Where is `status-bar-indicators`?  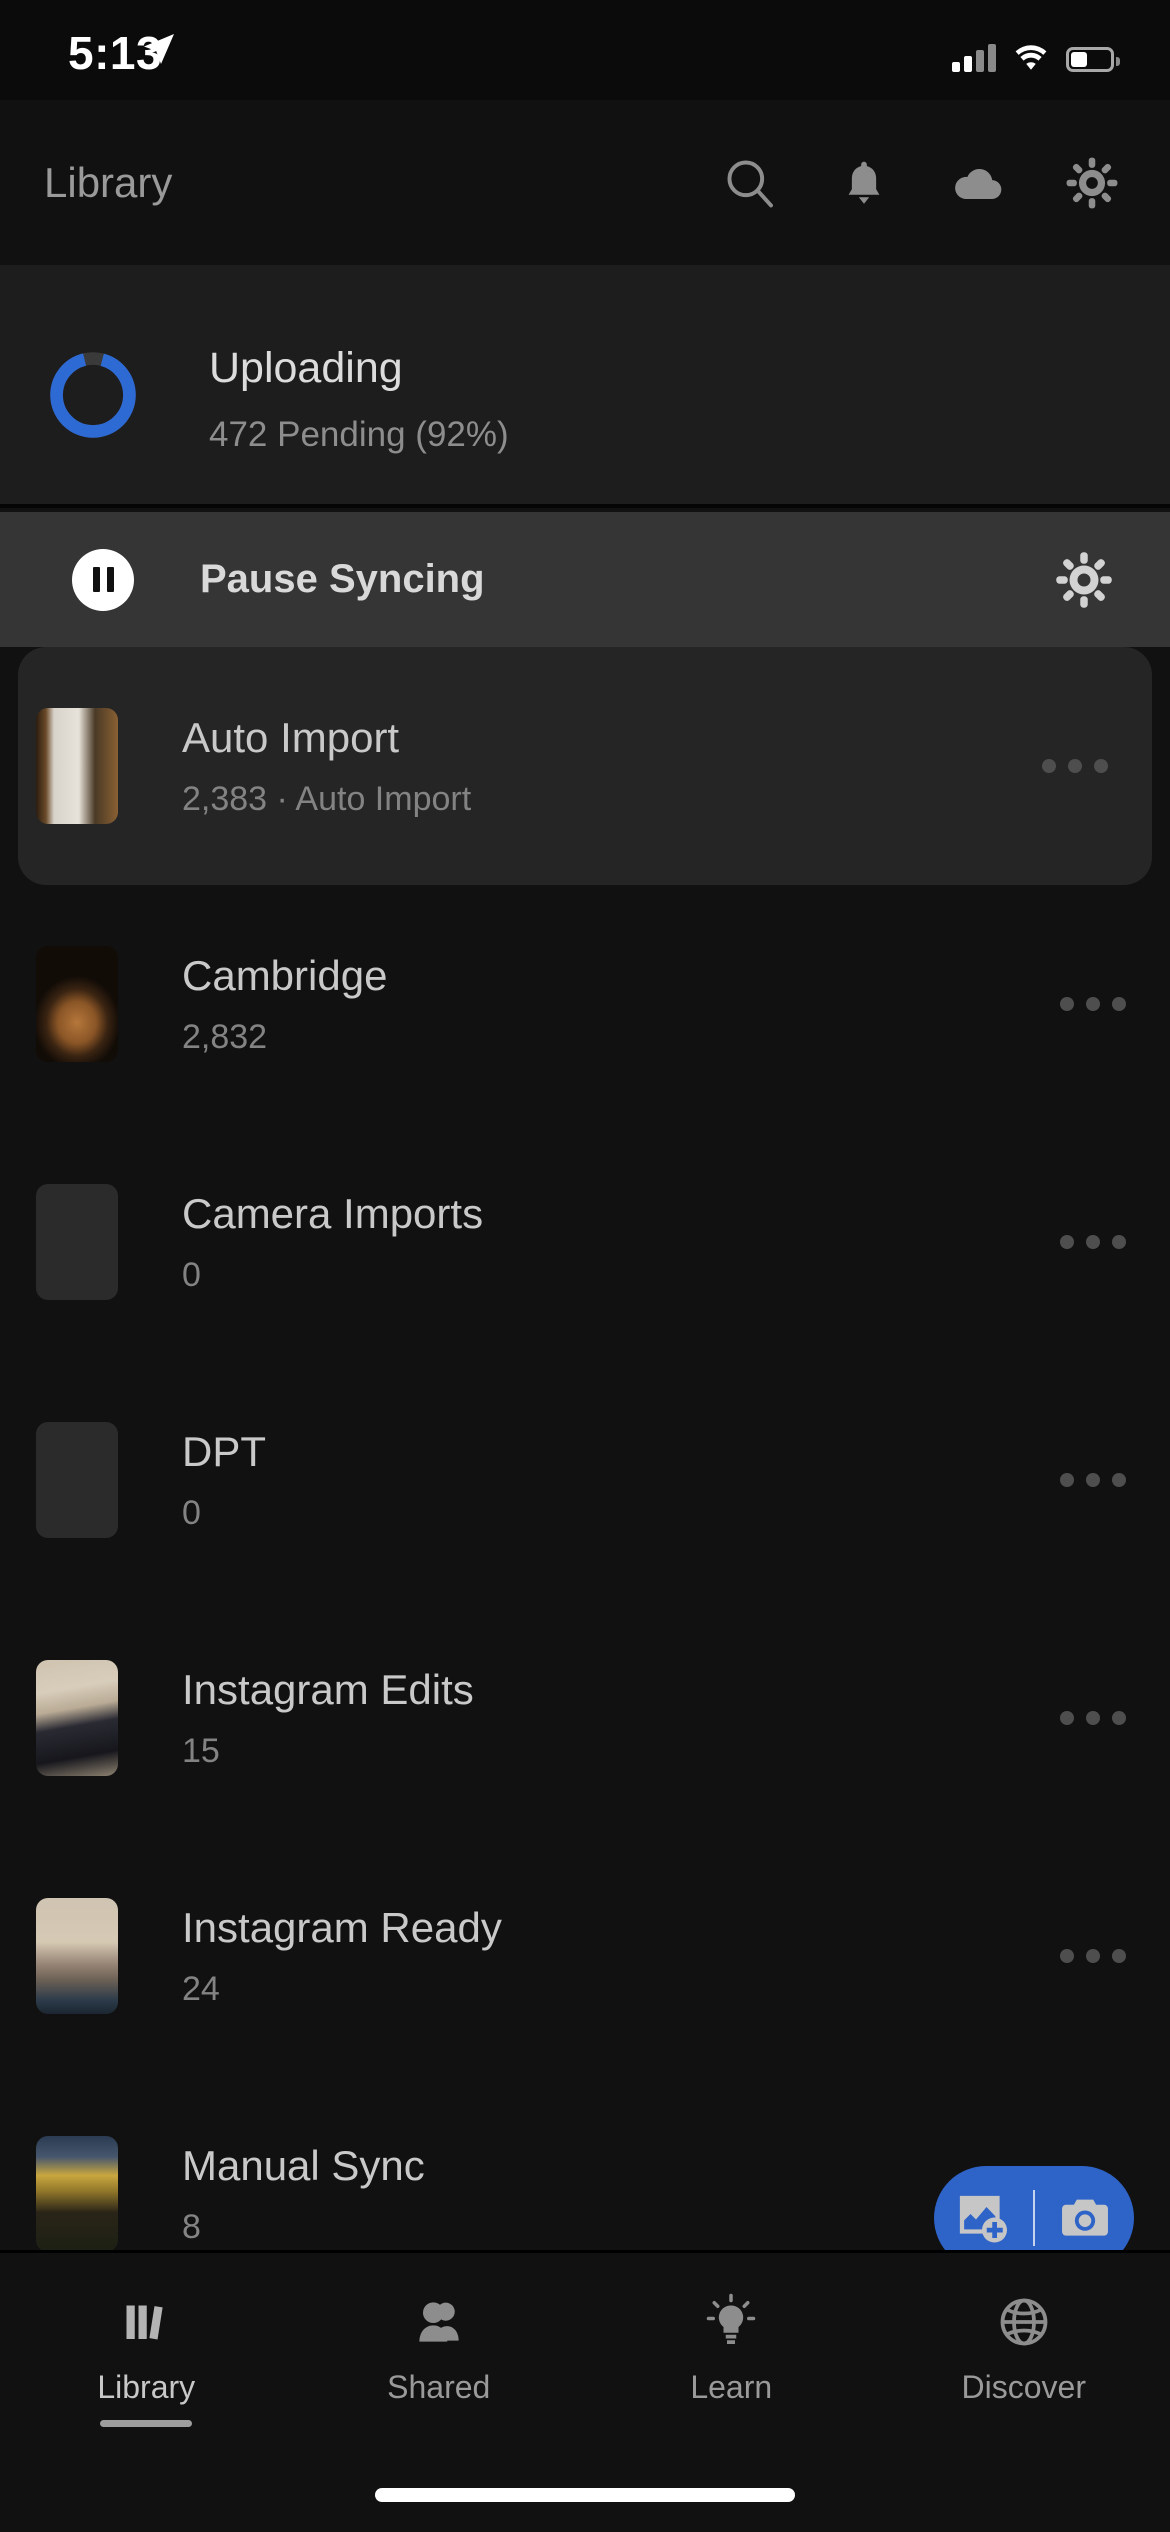
status-bar-indicators is located at coordinates (1036, 51).